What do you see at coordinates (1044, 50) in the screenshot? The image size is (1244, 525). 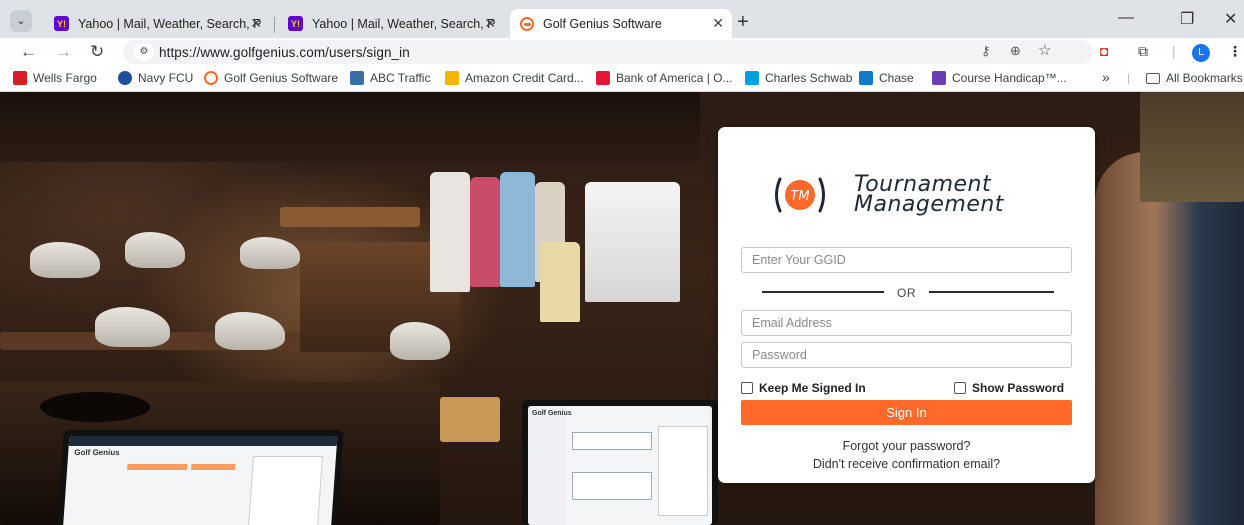 I see `bookmark-star-icon: ☆` at bounding box center [1044, 50].